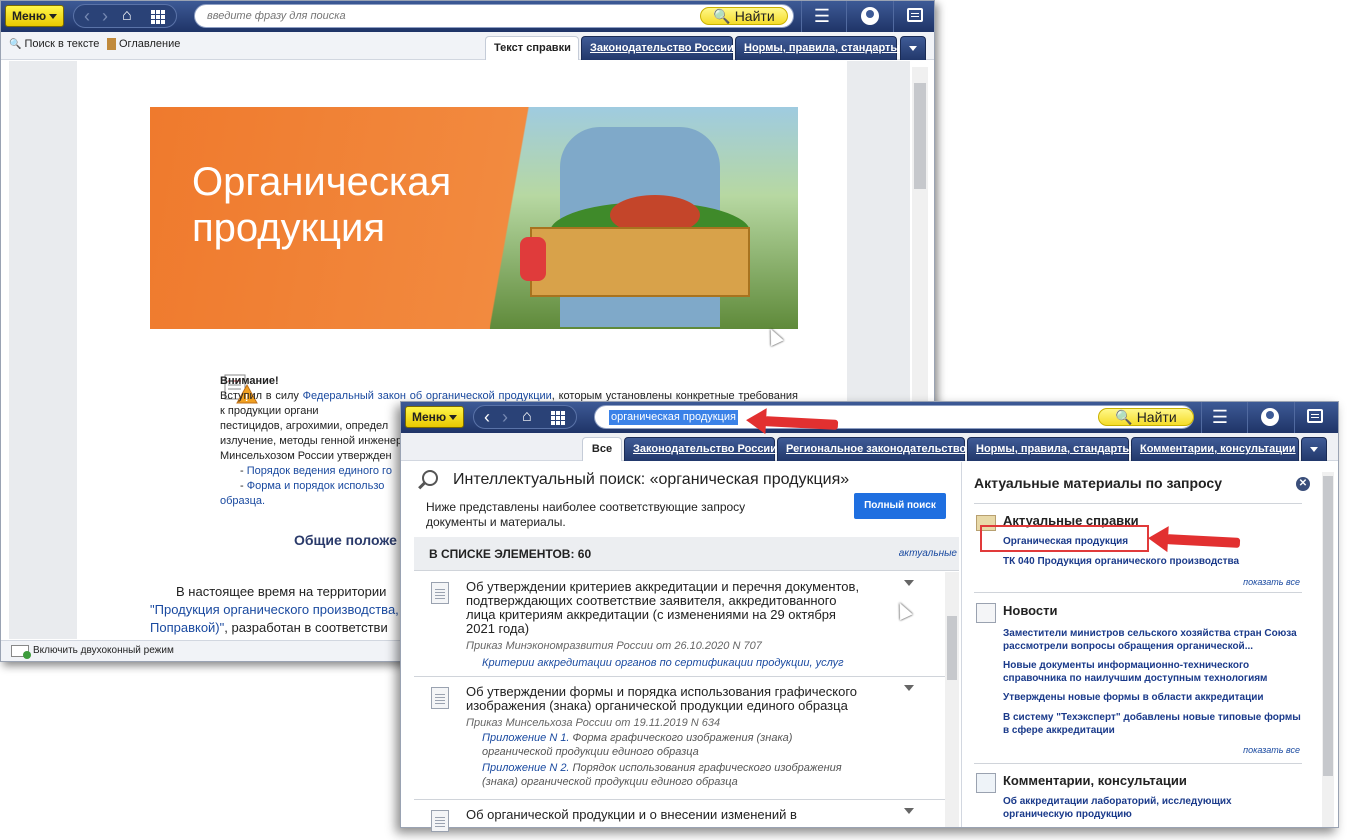  I want to click on nav-group: ‹ › ⌂, so click(525, 417).